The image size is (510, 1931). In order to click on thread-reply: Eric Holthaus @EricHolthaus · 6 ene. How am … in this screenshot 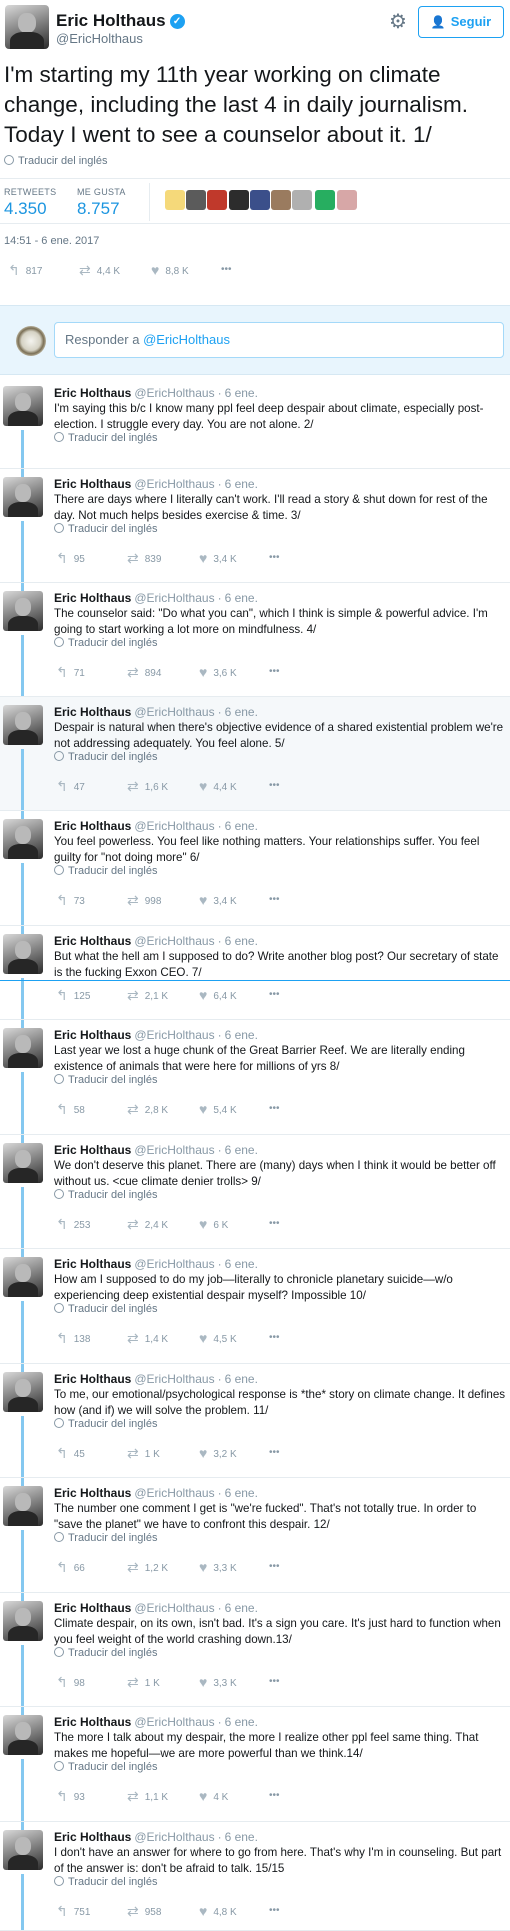, I will do `click(255, 1315)`.